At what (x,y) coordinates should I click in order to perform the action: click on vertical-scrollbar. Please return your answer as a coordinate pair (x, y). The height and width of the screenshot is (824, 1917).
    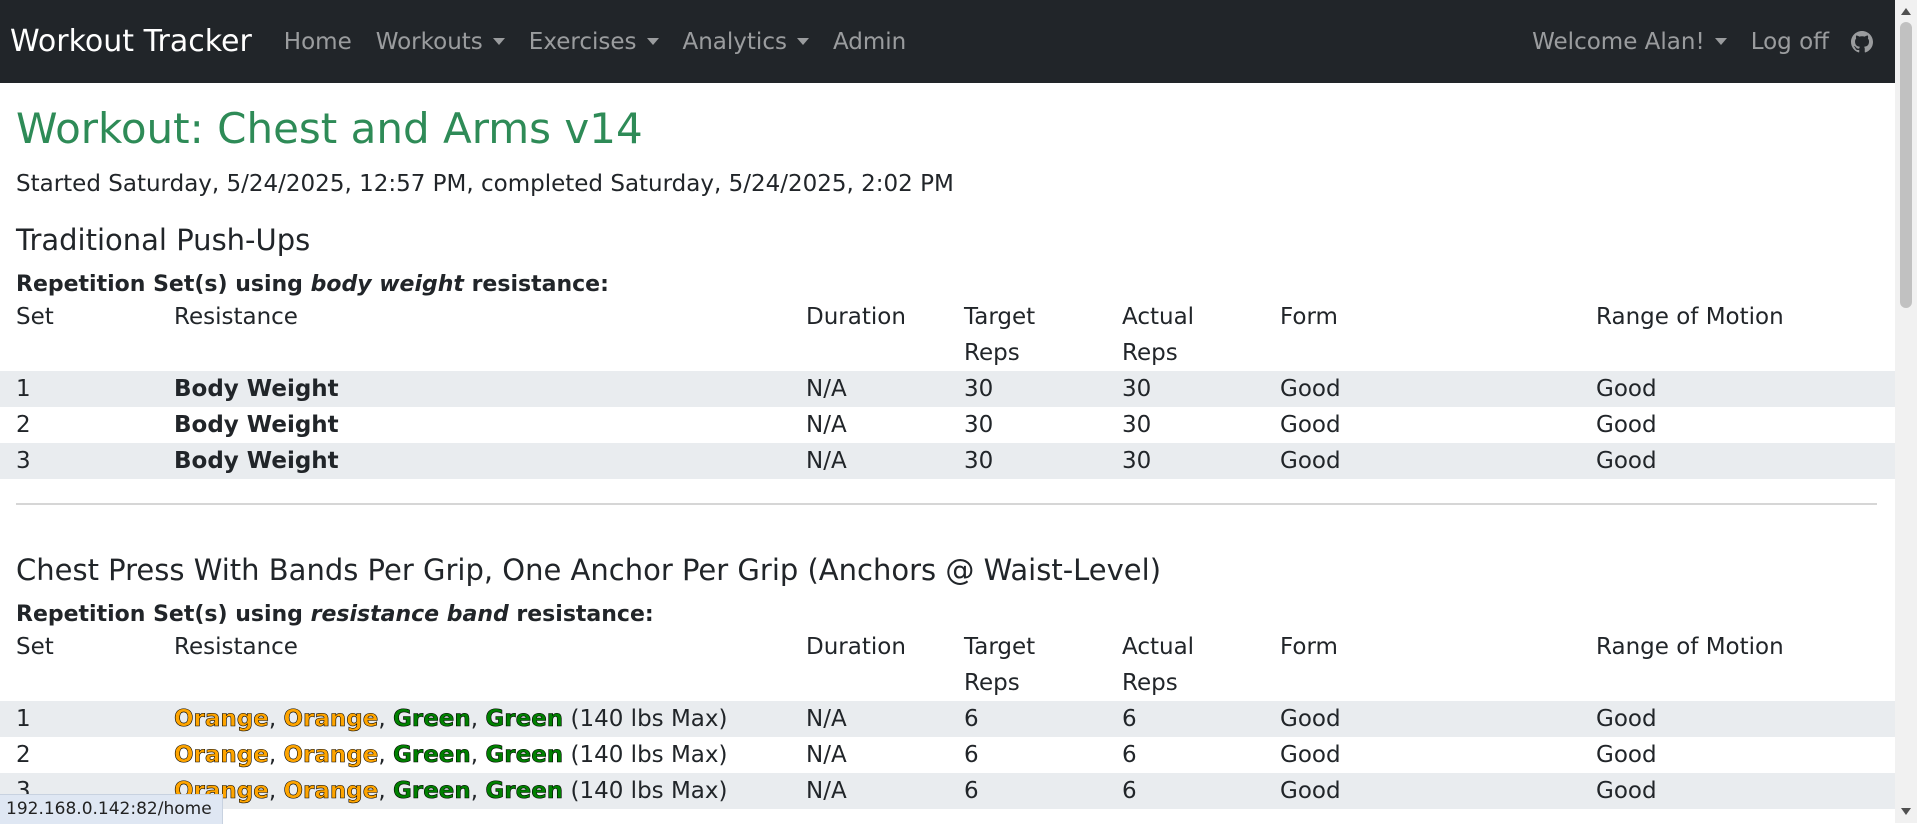
    Looking at the image, I should click on (1906, 411).